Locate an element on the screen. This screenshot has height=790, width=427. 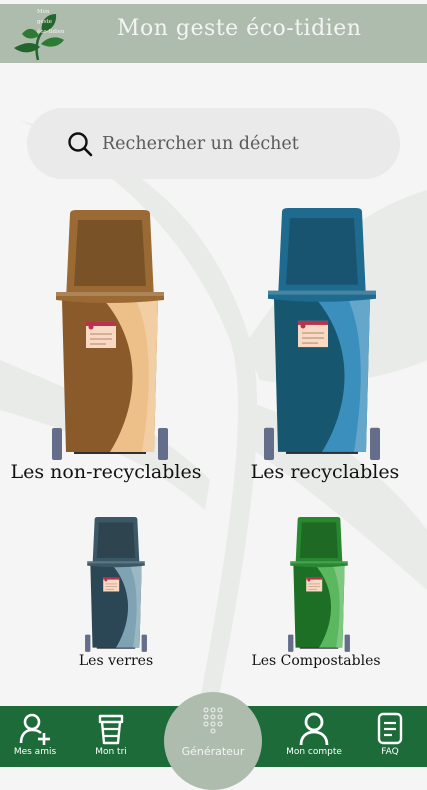
logo-text: Mon geste éco-tidien is located at coordinates (51, 22).